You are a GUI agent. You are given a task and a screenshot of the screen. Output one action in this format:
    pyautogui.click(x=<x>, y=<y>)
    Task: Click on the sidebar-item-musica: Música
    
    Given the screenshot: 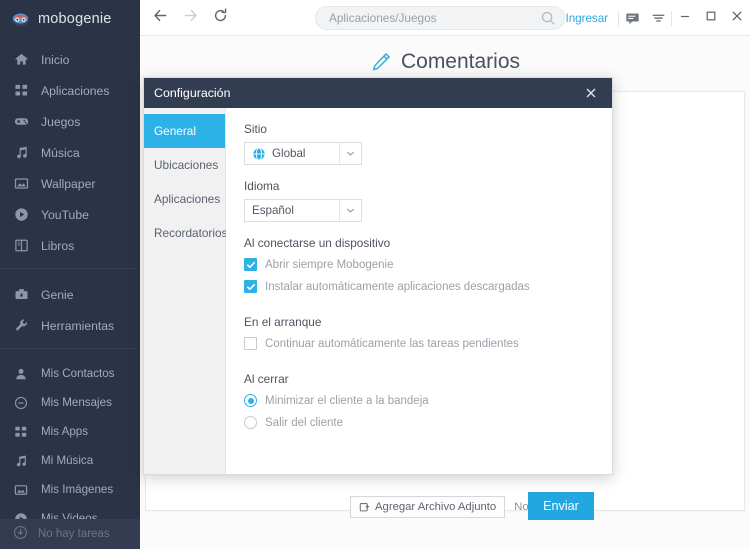 What is the action you would take?
    pyautogui.click(x=70, y=152)
    